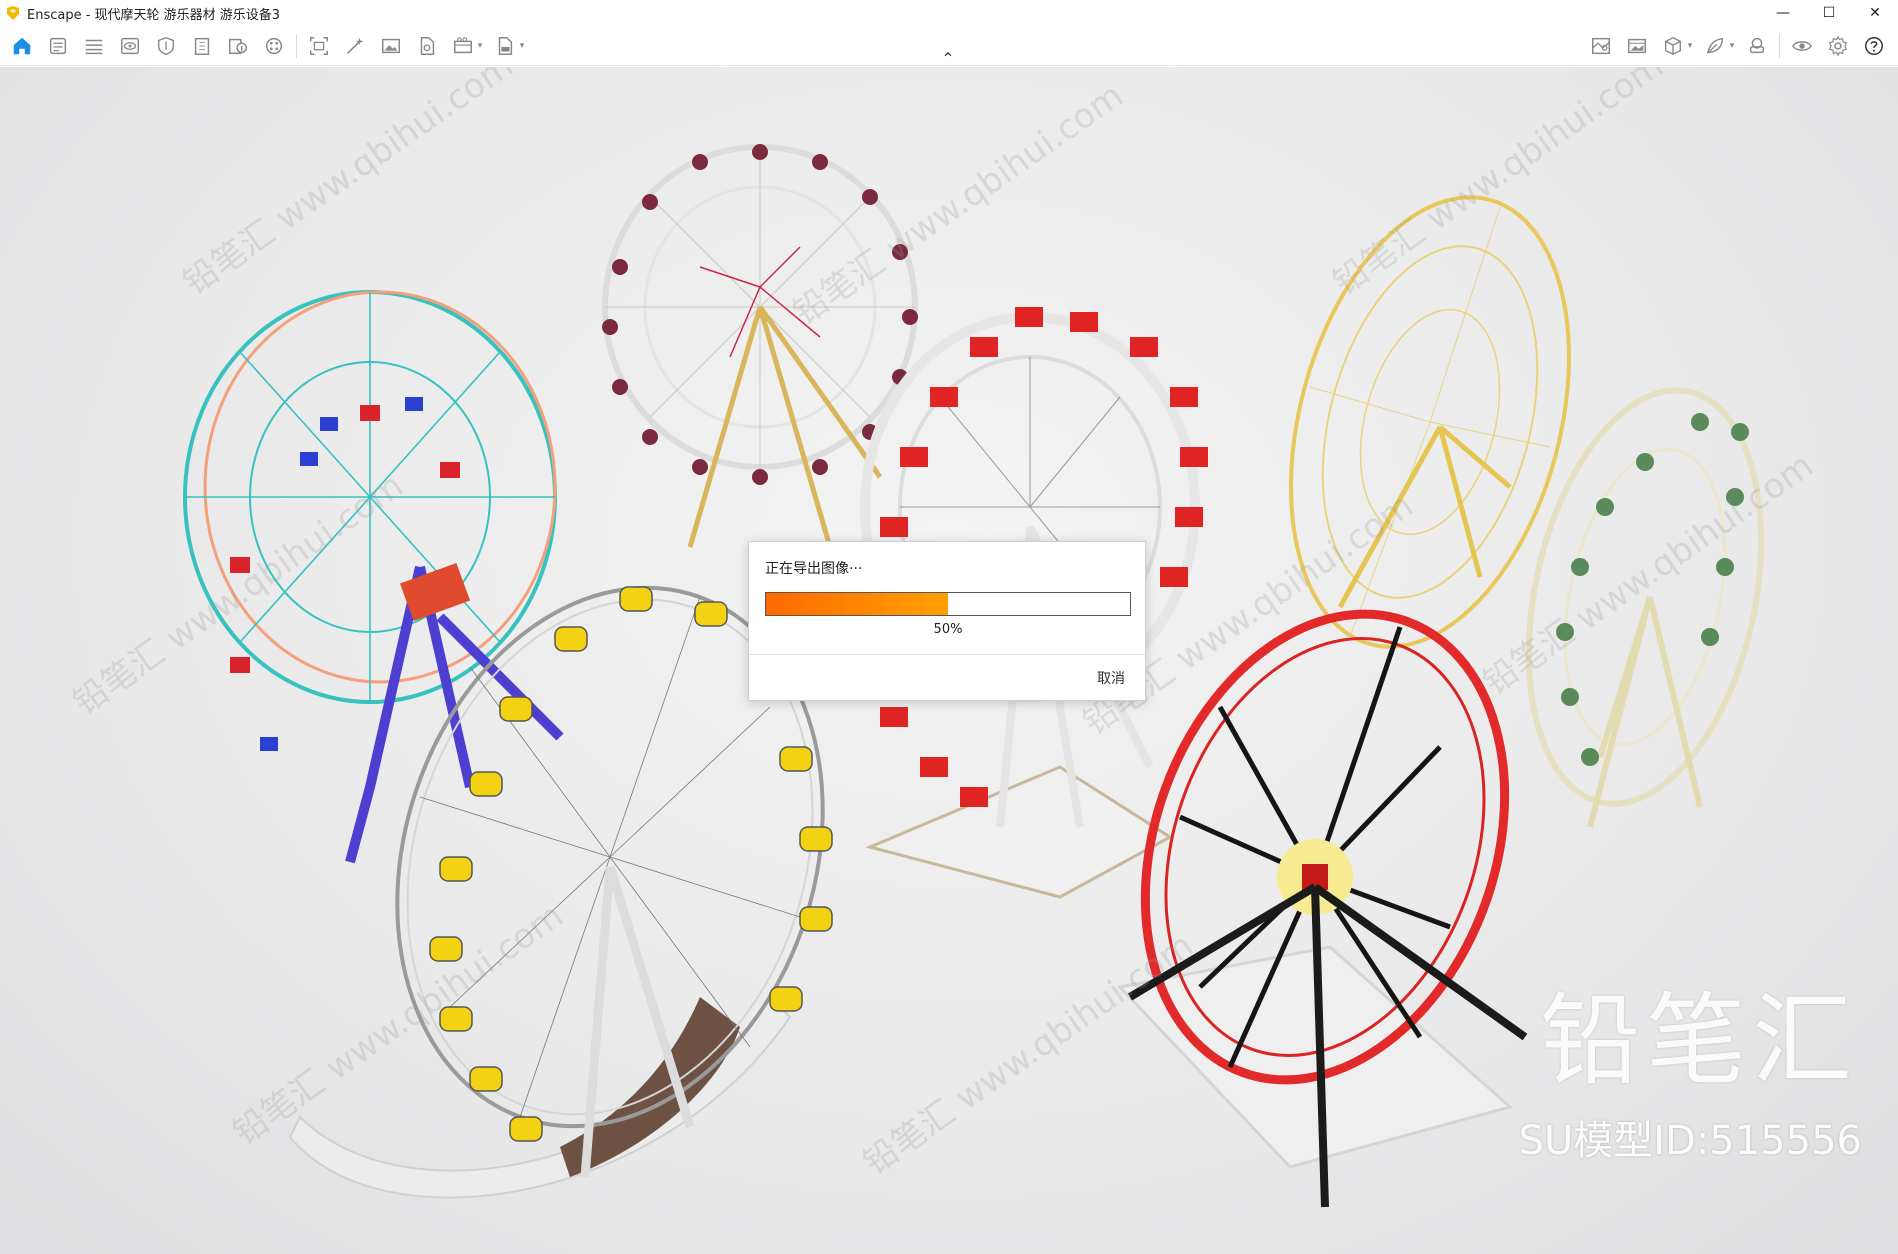 The width and height of the screenshot is (1898, 1254). I want to click on map-button, so click(1601, 46).